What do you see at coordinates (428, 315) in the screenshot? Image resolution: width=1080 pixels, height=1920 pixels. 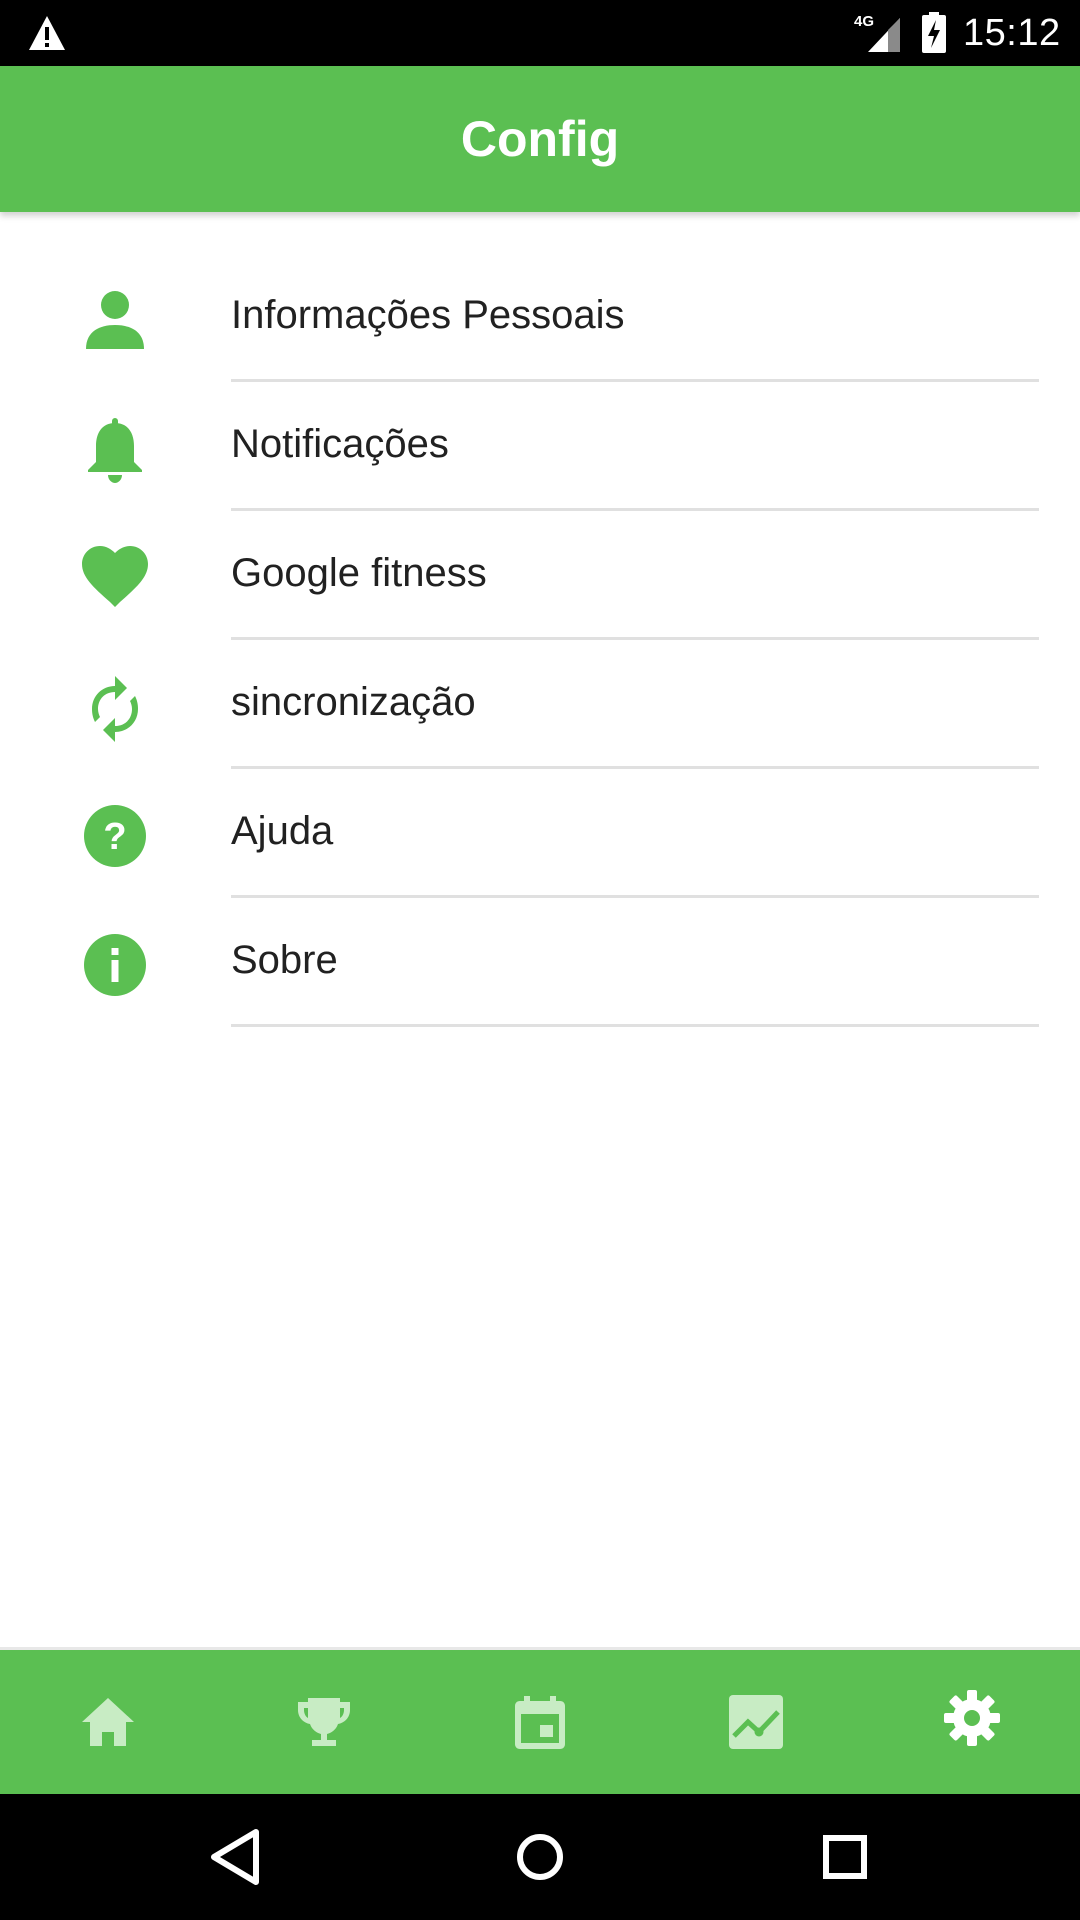 I see `settings-item-label: Informações Pessoais` at bounding box center [428, 315].